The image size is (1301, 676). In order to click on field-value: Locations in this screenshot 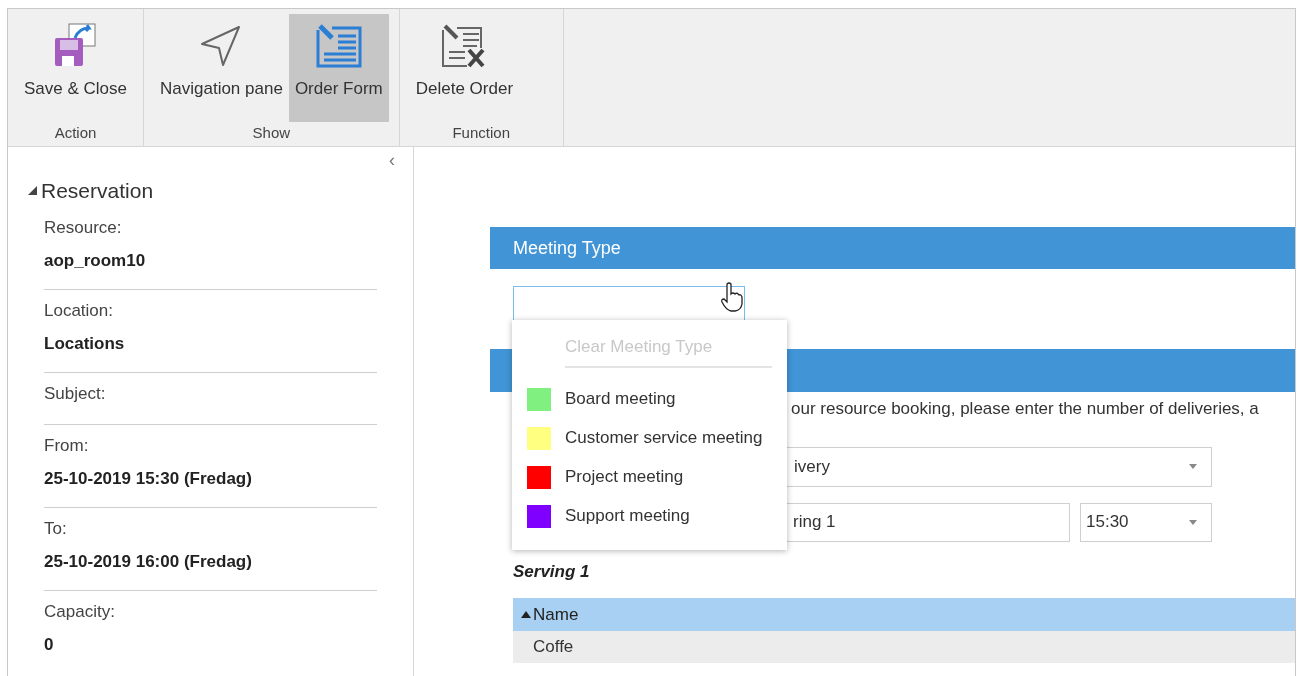, I will do `click(85, 344)`.